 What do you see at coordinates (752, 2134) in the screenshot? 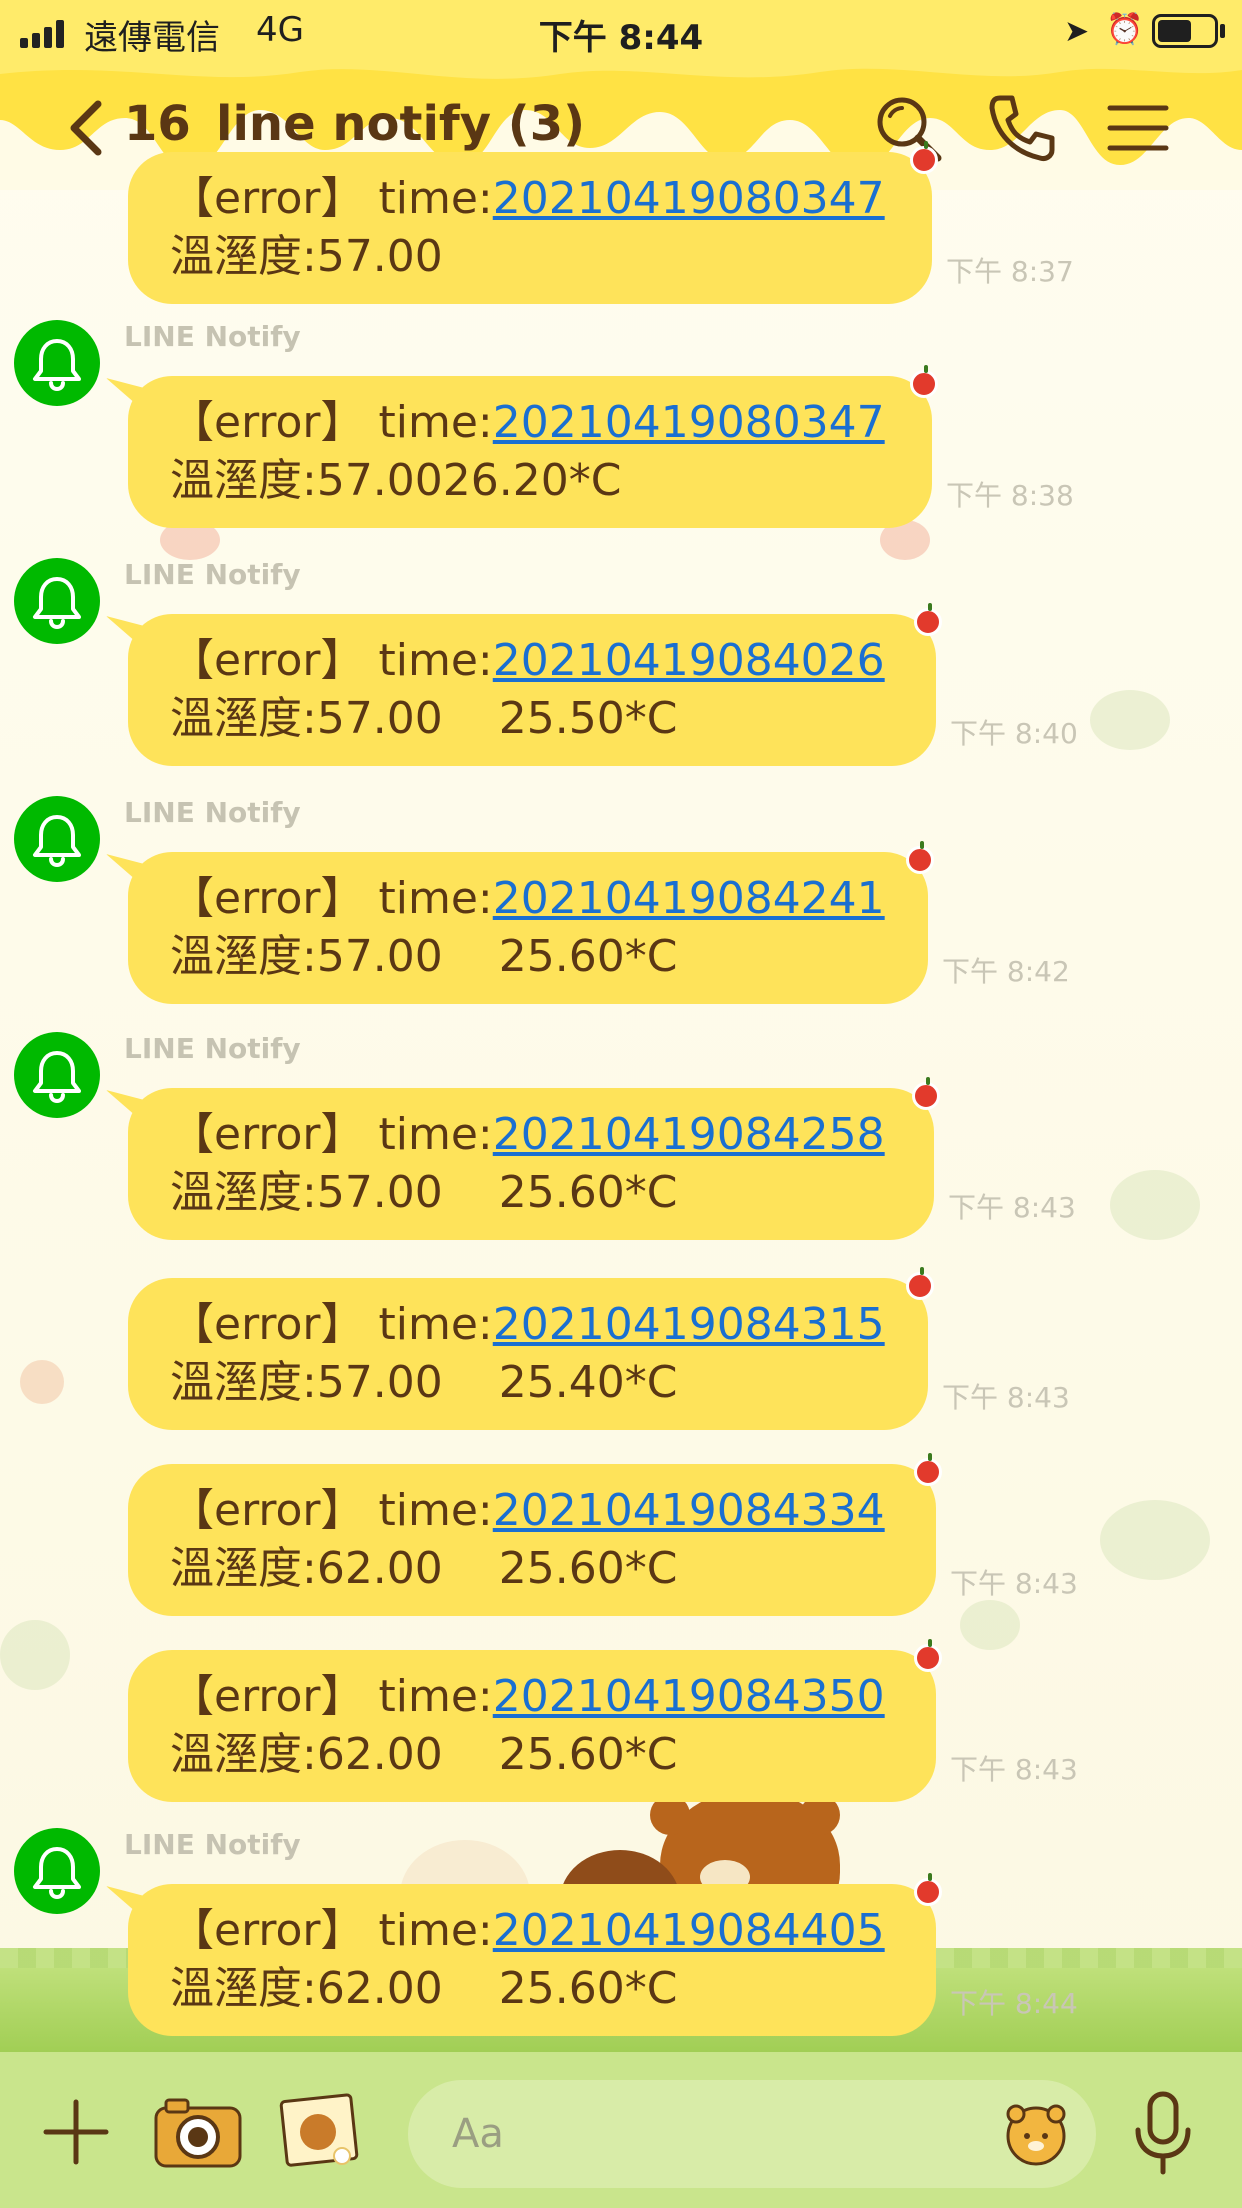
I see `message-input` at bounding box center [752, 2134].